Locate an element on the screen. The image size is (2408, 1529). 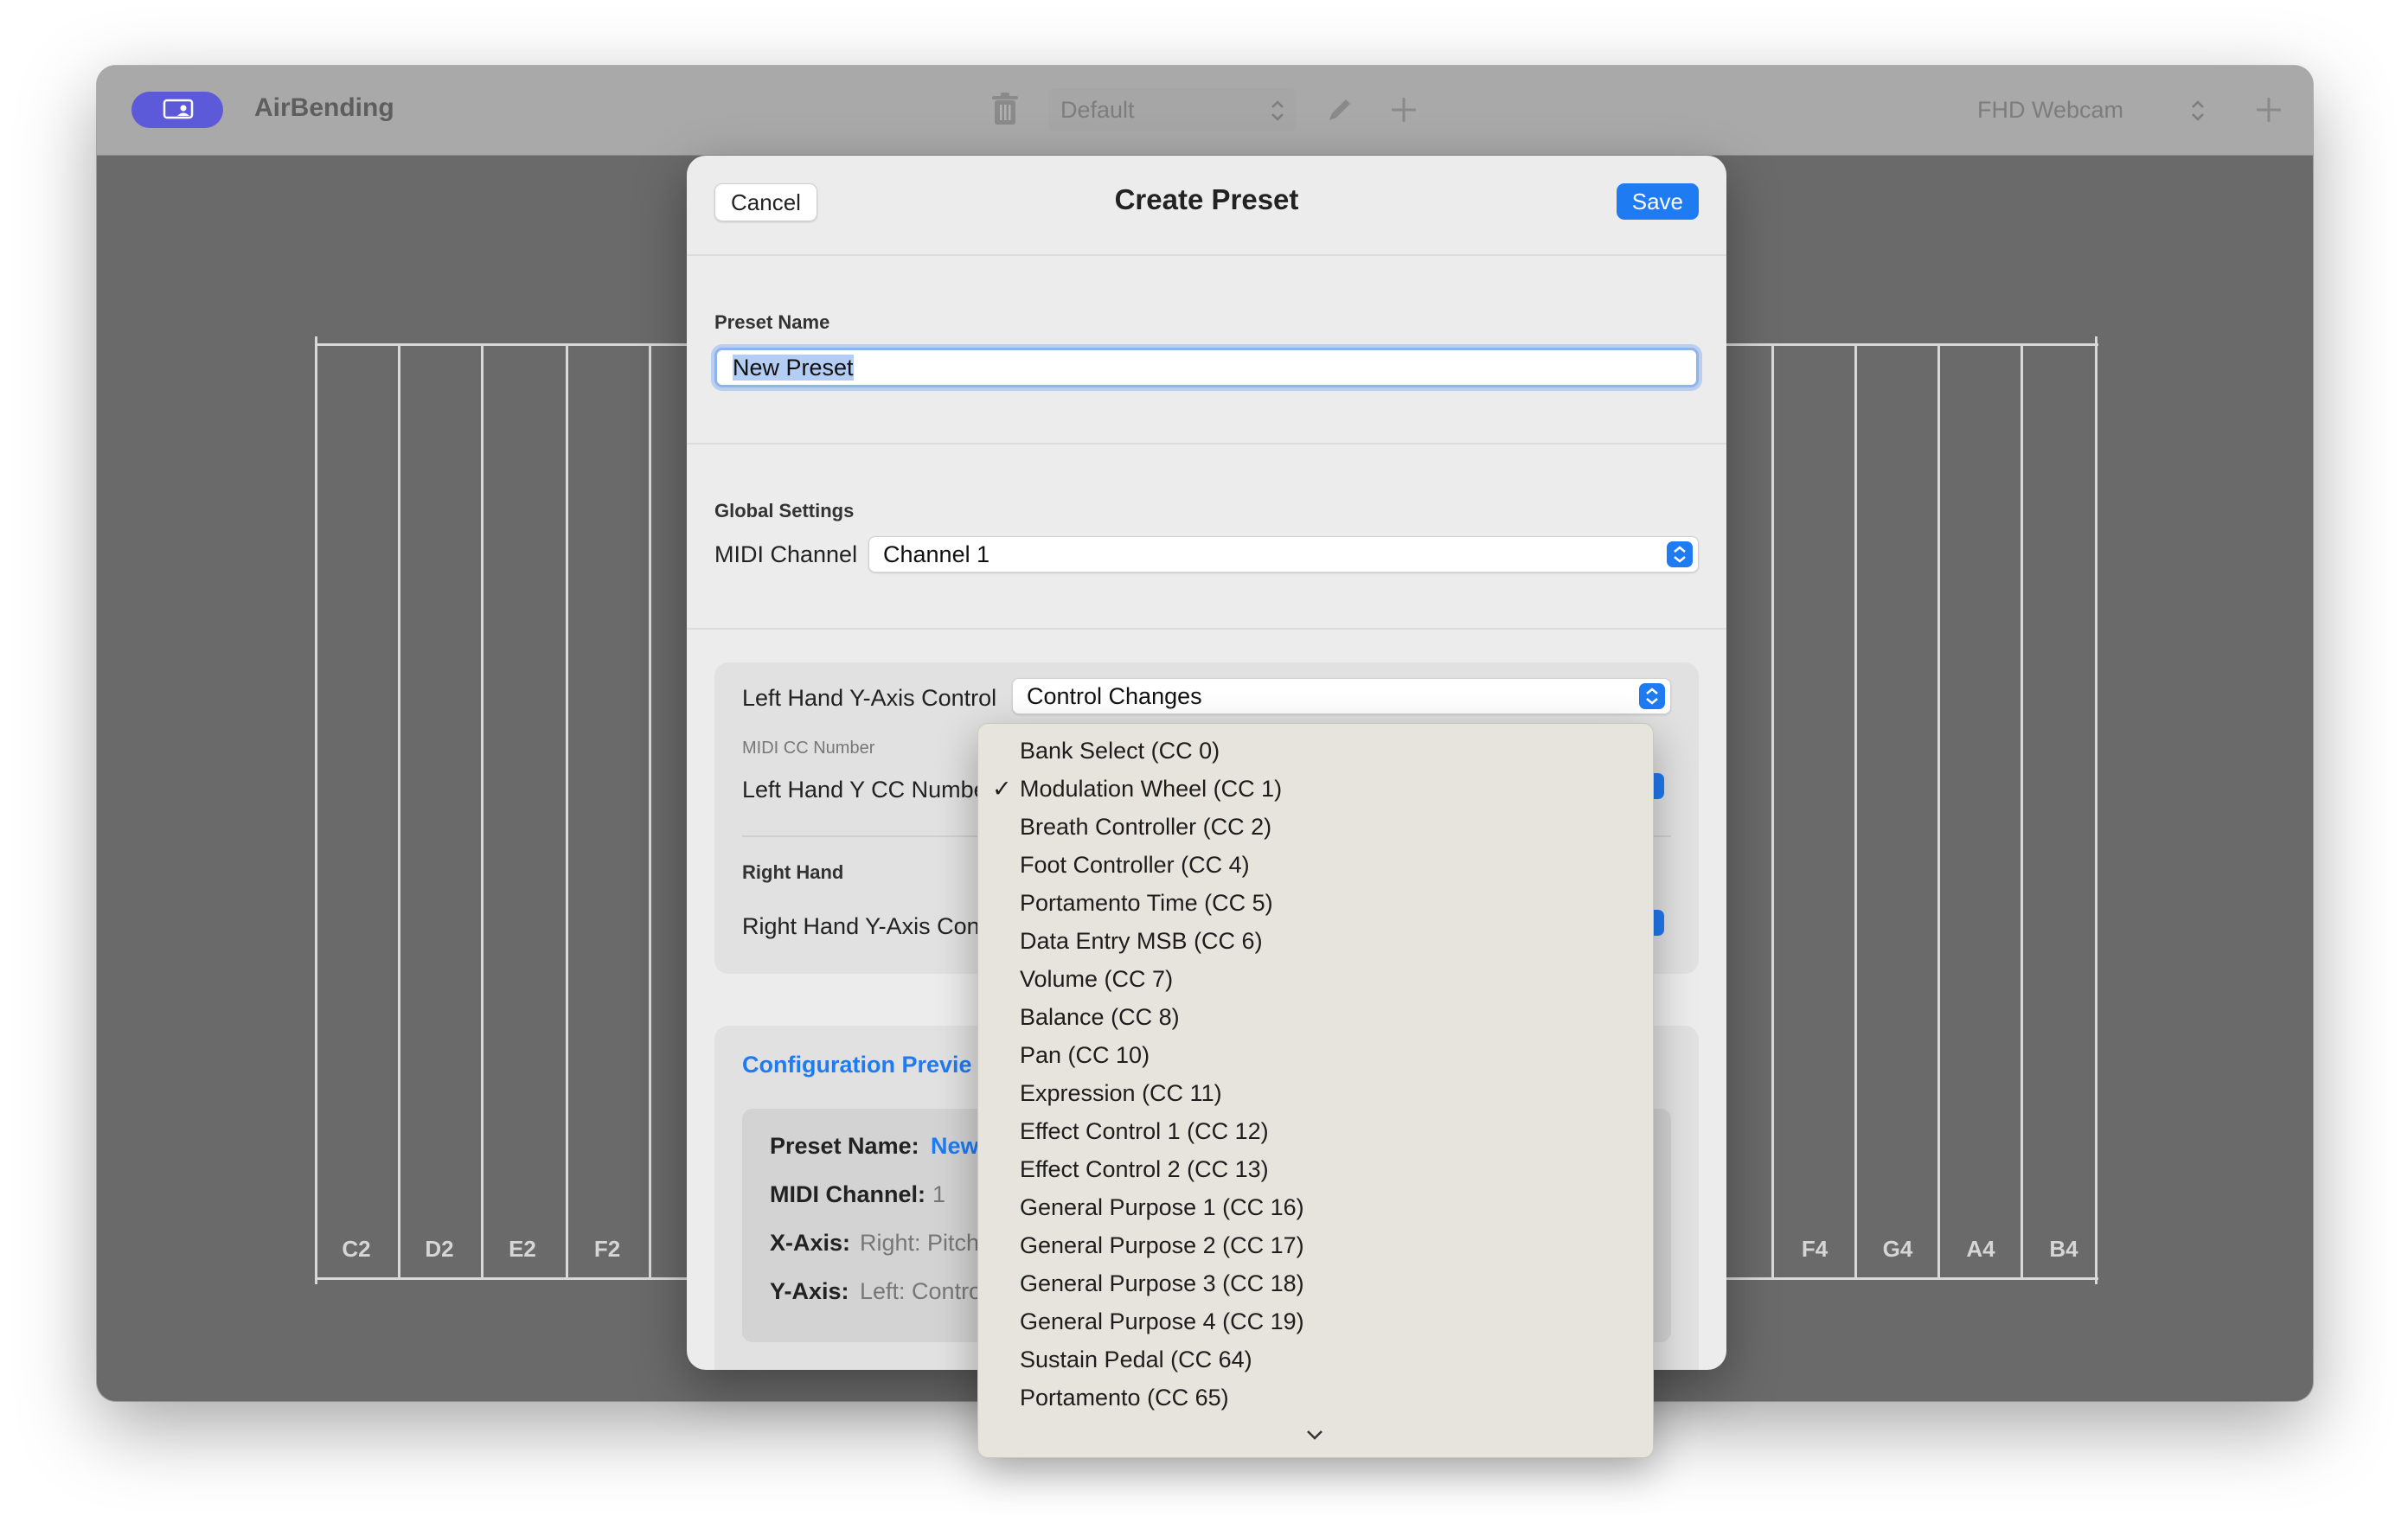
preset-select: Default is located at coordinates (1172, 110).